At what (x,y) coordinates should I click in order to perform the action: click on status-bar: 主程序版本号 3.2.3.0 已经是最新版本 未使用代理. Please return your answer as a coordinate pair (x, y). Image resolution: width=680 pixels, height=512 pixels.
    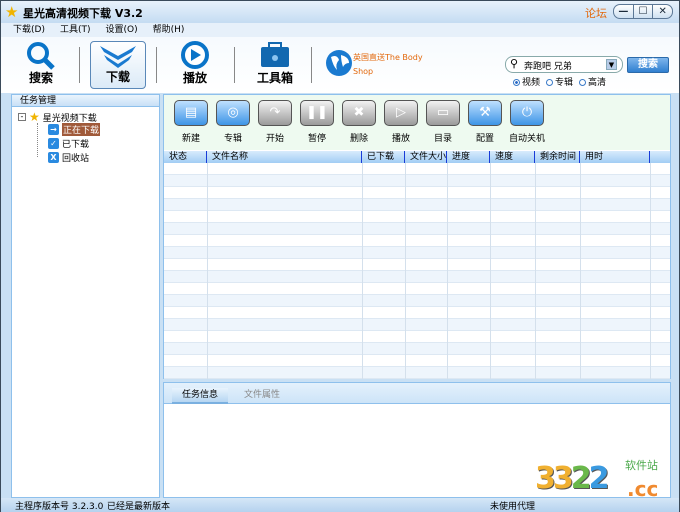
    Looking at the image, I should click on (340, 505).